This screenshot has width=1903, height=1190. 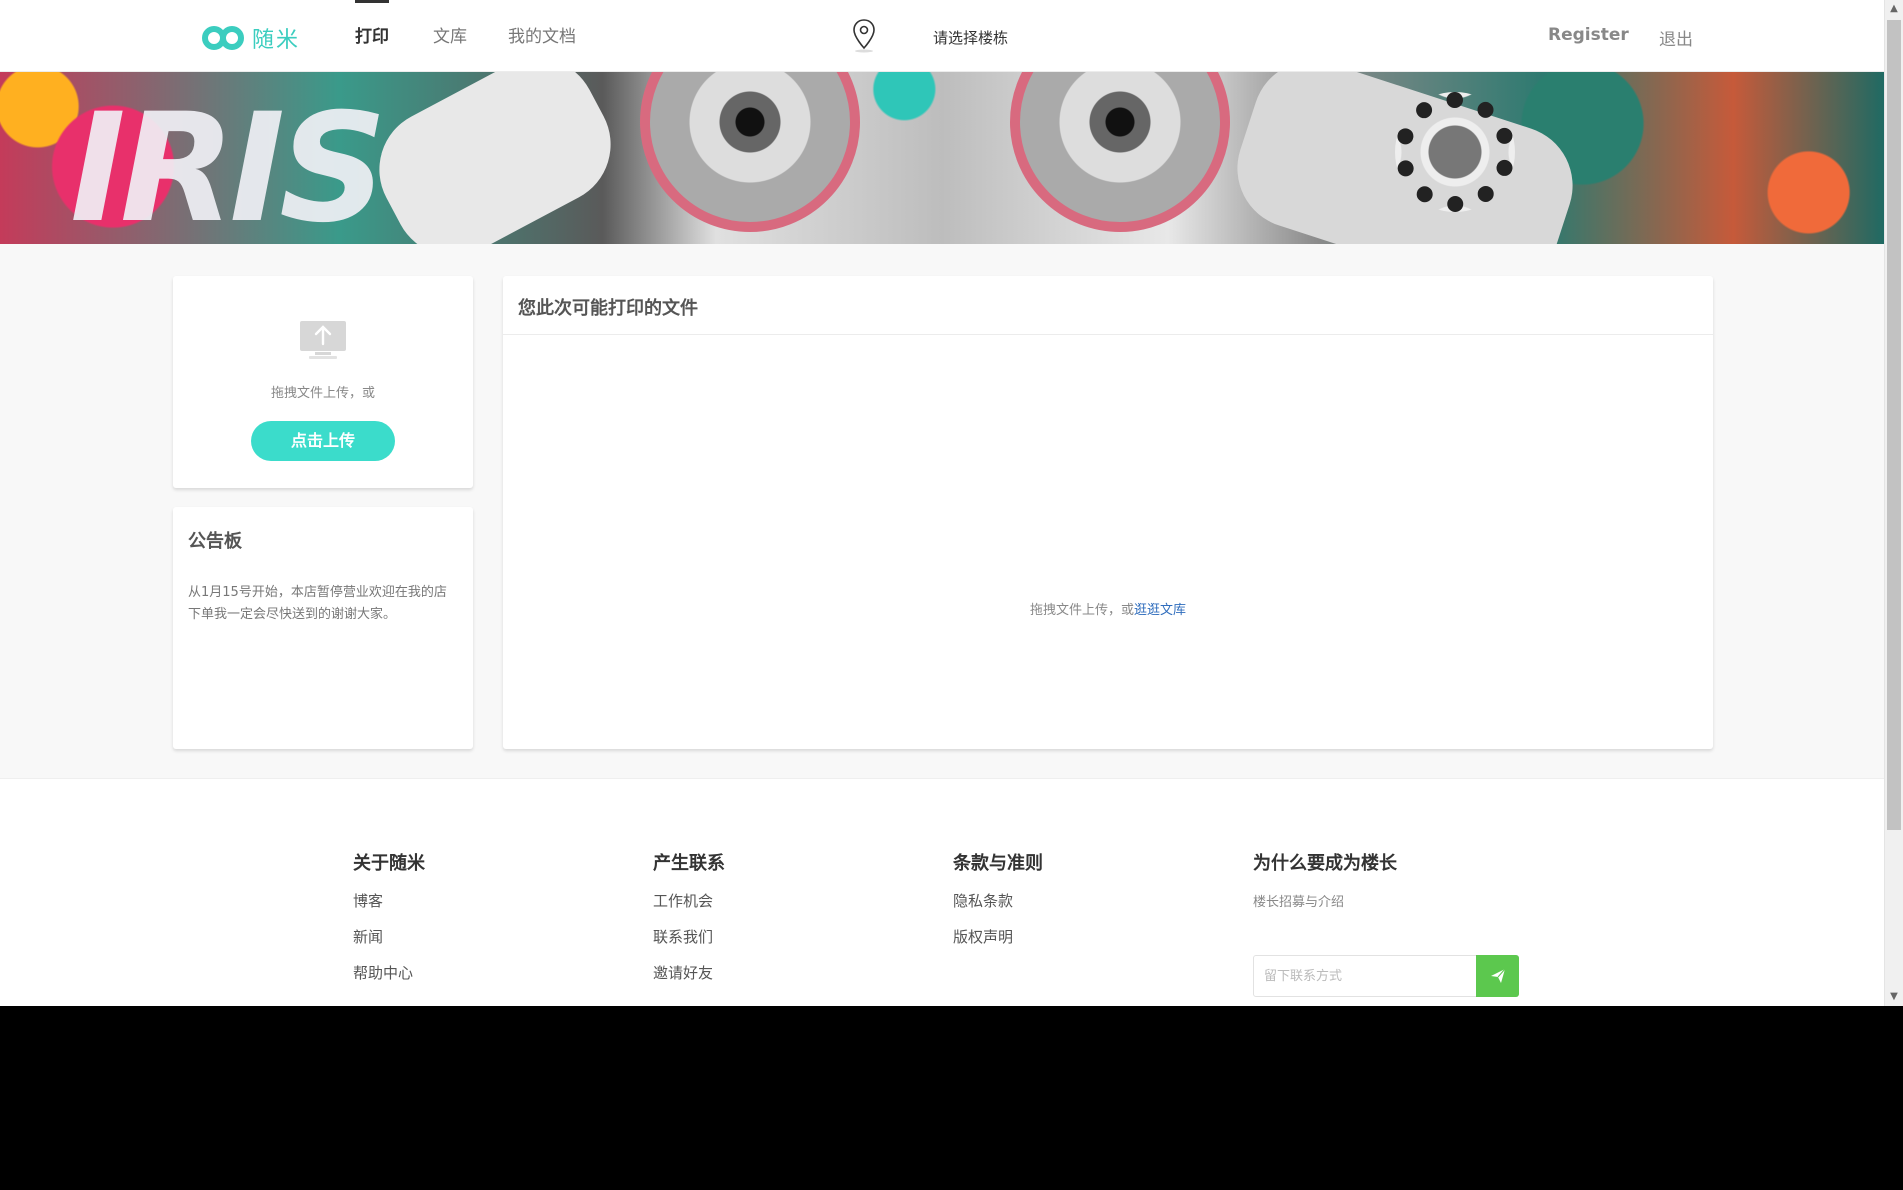 What do you see at coordinates (608, 308) in the screenshot?
I see `files-panel-title: 您此次可能打印的文件` at bounding box center [608, 308].